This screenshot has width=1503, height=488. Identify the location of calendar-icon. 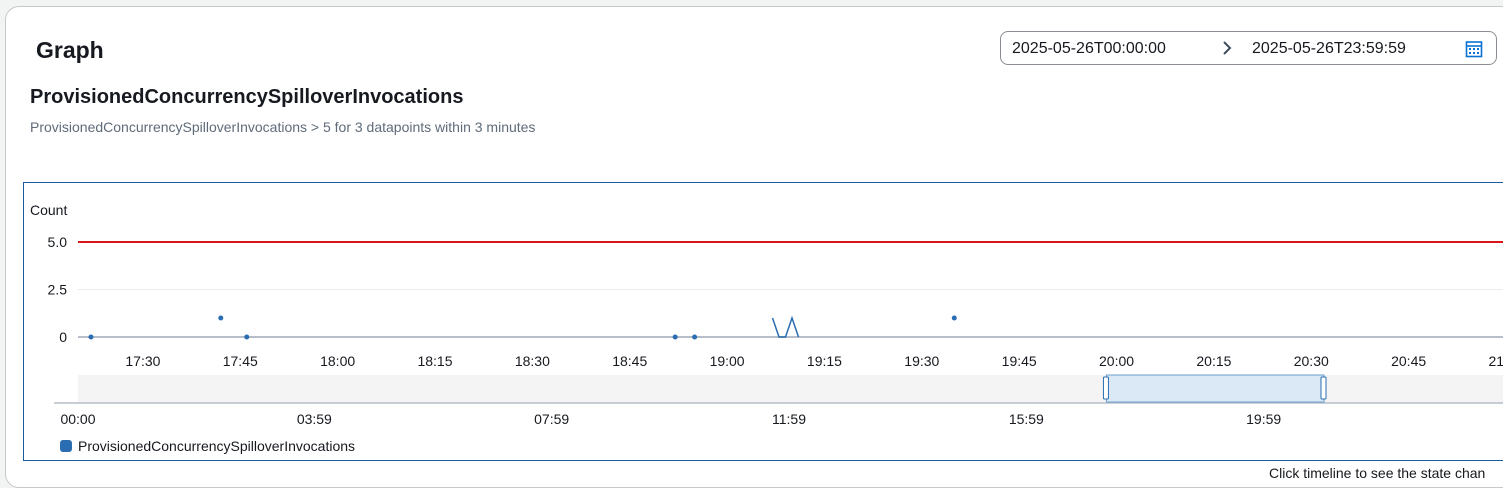
(1474, 49).